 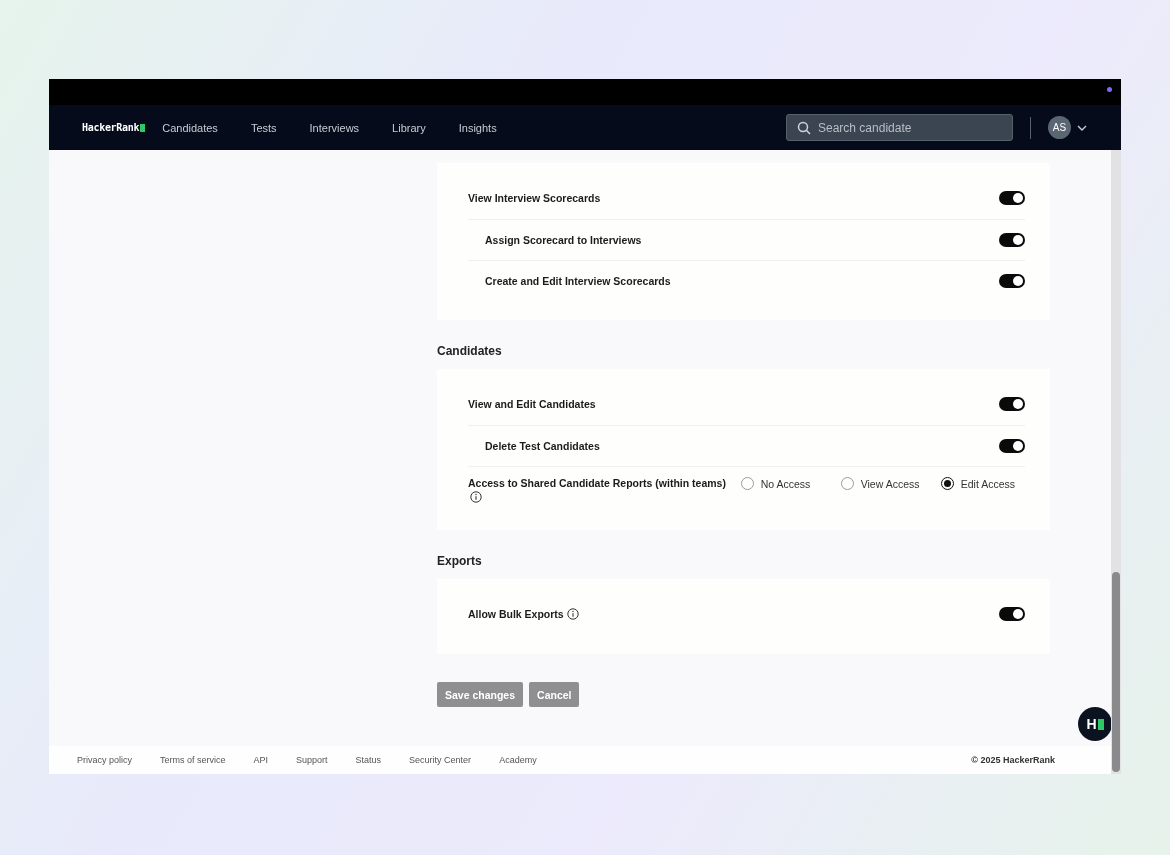 What do you see at coordinates (312, 760) in the screenshot?
I see `footer-link: Support` at bounding box center [312, 760].